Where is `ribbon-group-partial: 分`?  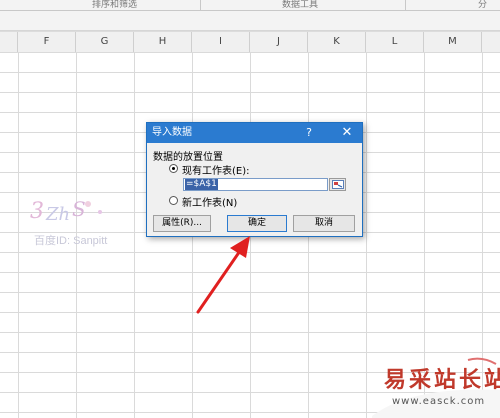 ribbon-group-partial: 分 is located at coordinates (482, 5).